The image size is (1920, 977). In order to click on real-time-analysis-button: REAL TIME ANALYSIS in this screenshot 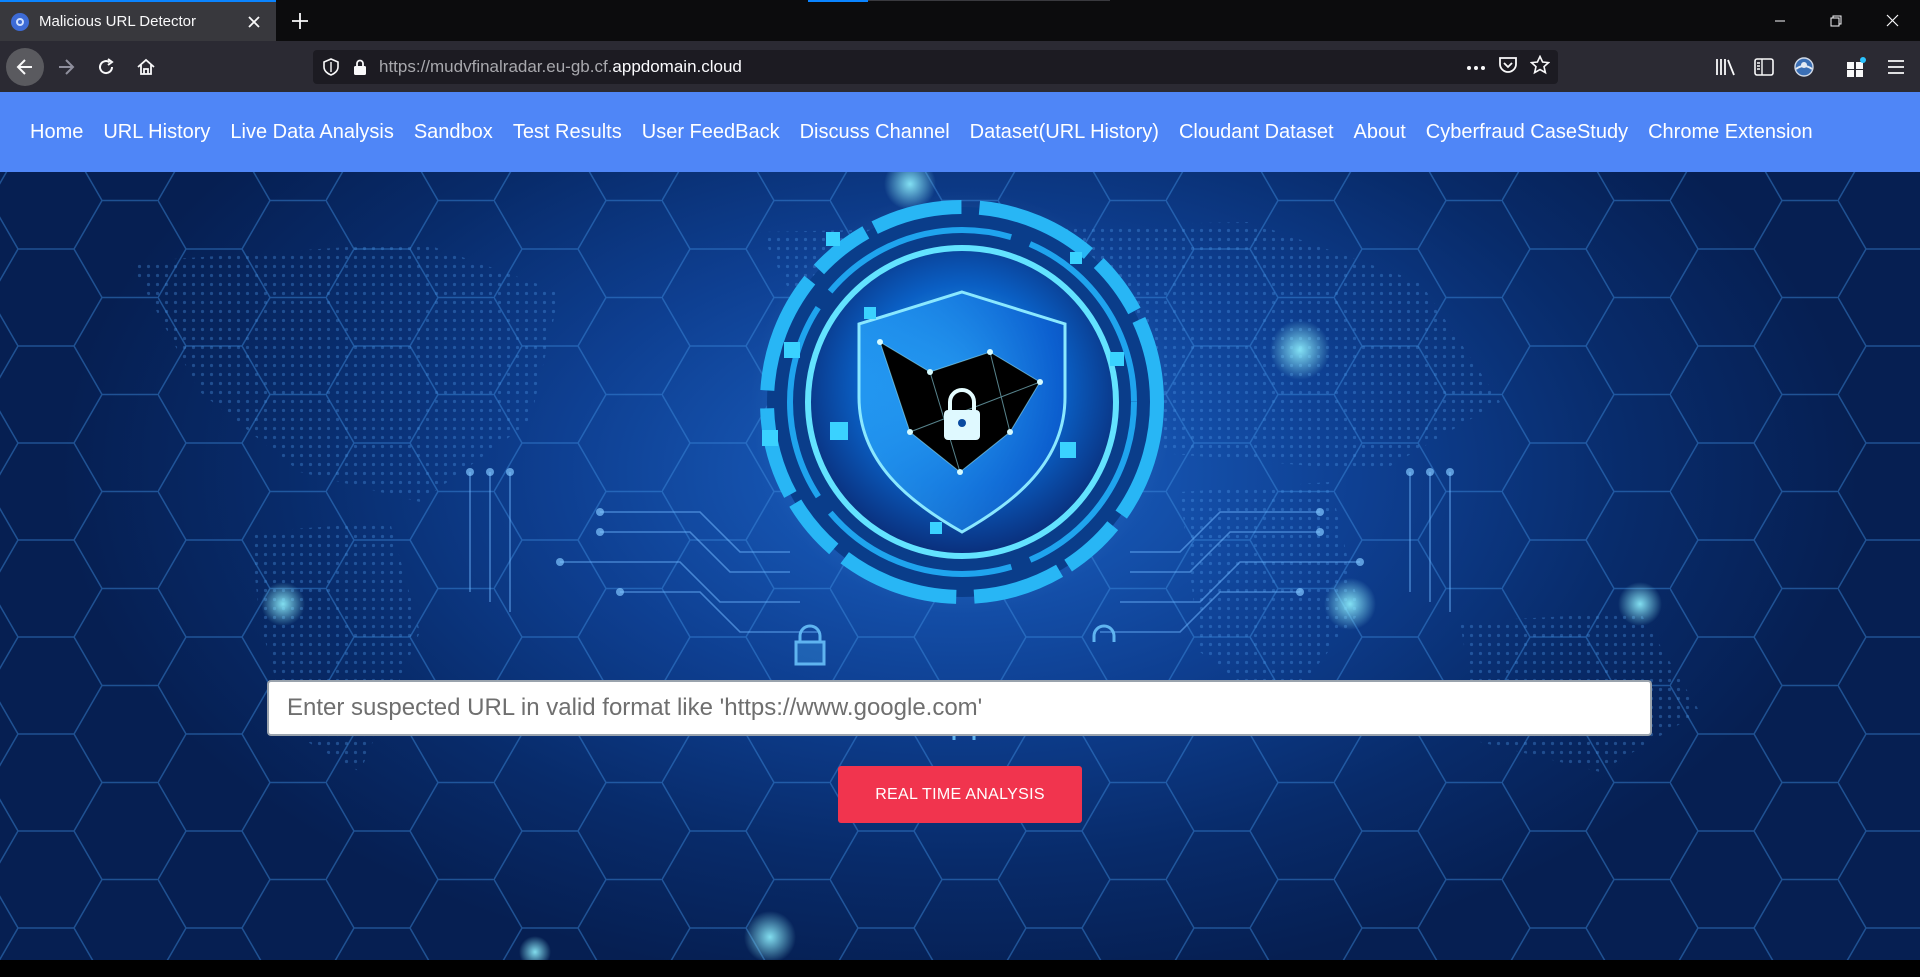, I will do `click(960, 794)`.